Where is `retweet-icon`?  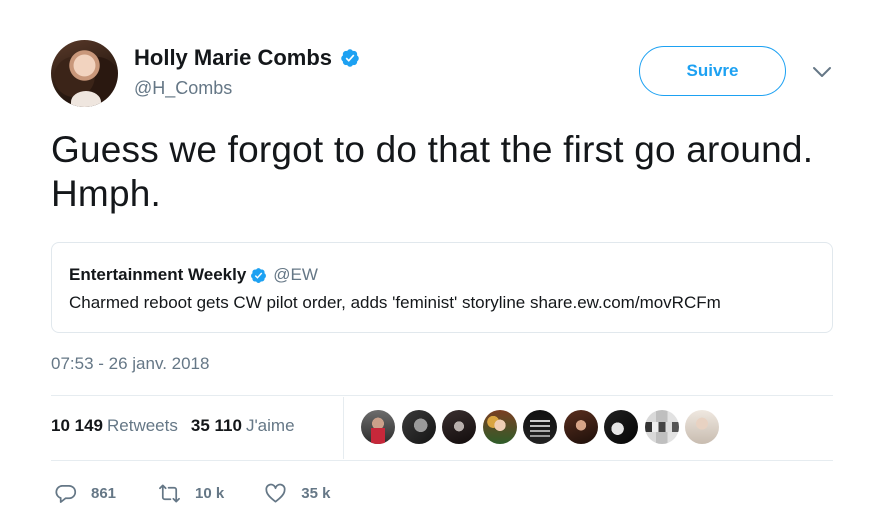
retweet-icon is located at coordinates (169, 493).